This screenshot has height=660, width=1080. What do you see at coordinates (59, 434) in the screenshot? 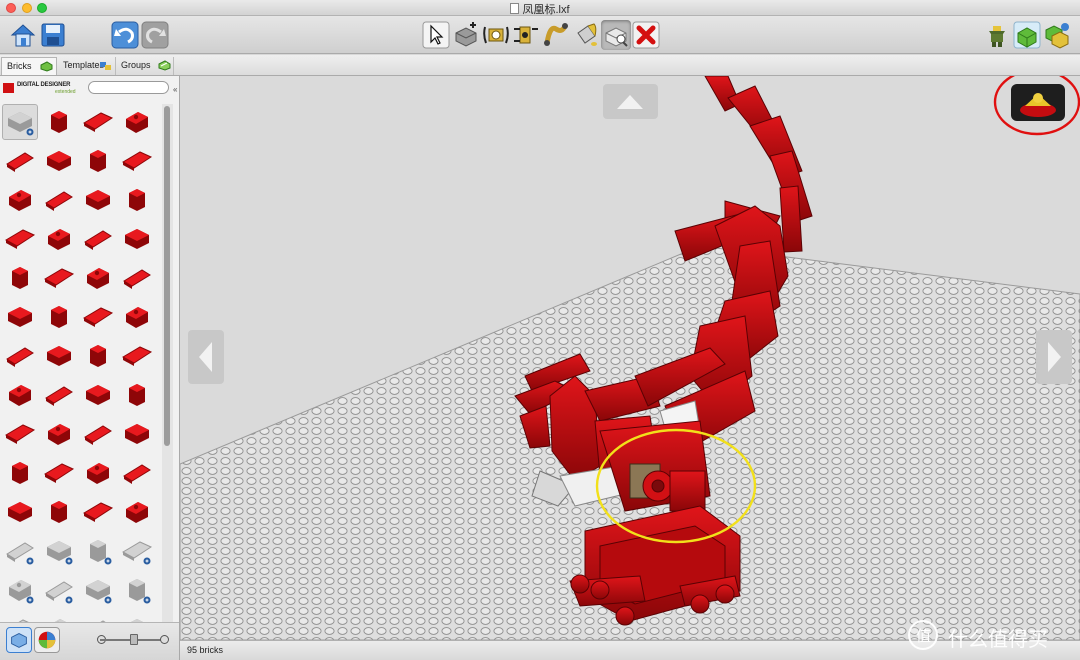
I see `brick-brick-2x2-block` at bounding box center [59, 434].